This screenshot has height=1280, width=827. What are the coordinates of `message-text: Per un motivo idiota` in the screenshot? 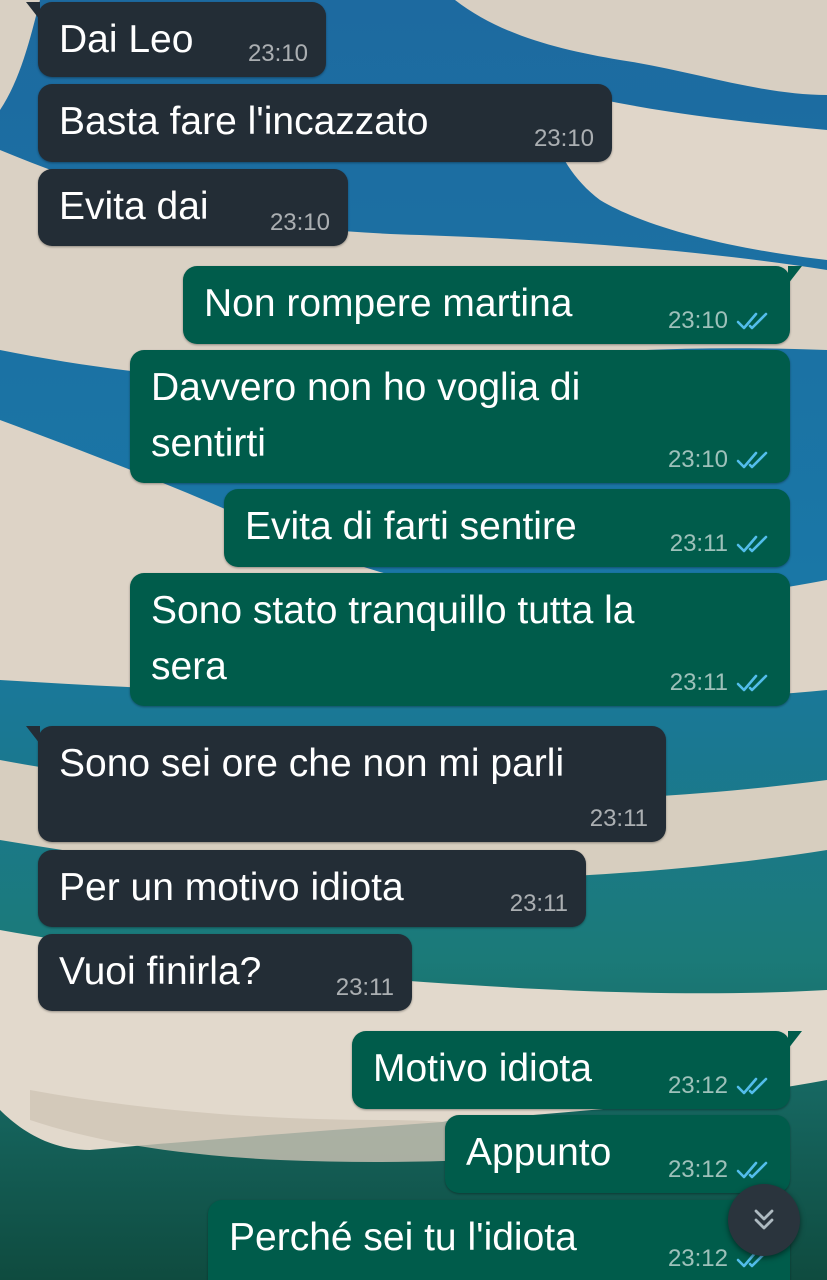 It's located at (231, 887).